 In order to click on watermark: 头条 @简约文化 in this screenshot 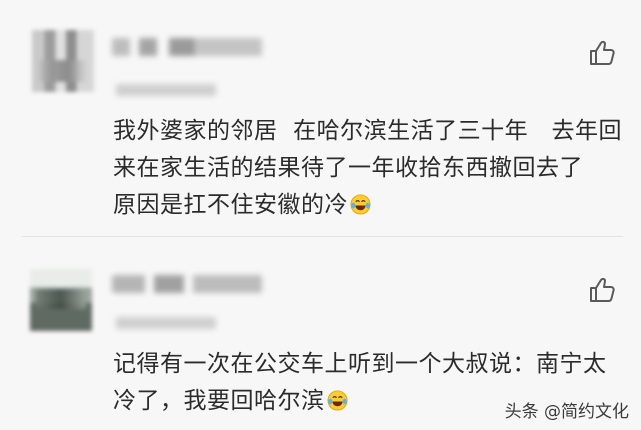, I will do `click(566, 412)`.